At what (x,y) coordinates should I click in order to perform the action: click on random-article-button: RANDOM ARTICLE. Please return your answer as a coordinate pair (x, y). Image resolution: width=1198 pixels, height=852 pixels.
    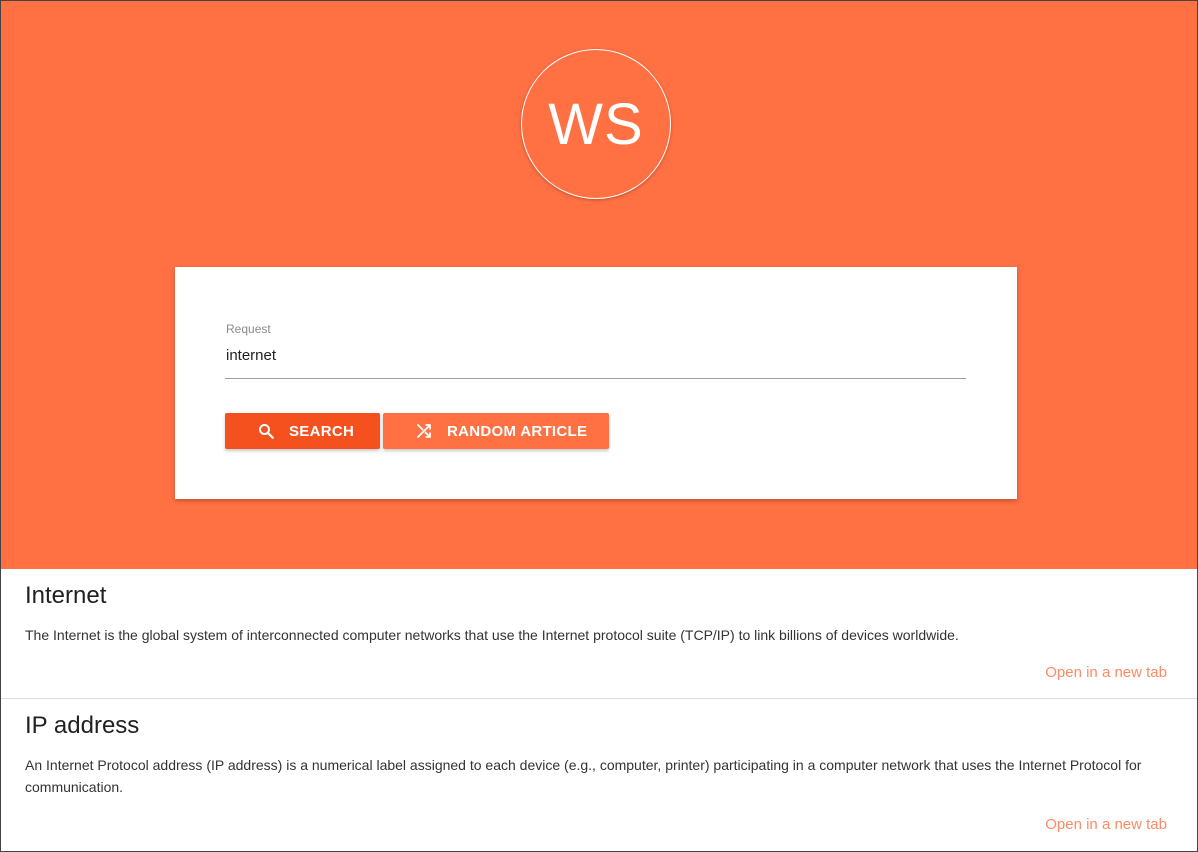
    Looking at the image, I should click on (496, 431).